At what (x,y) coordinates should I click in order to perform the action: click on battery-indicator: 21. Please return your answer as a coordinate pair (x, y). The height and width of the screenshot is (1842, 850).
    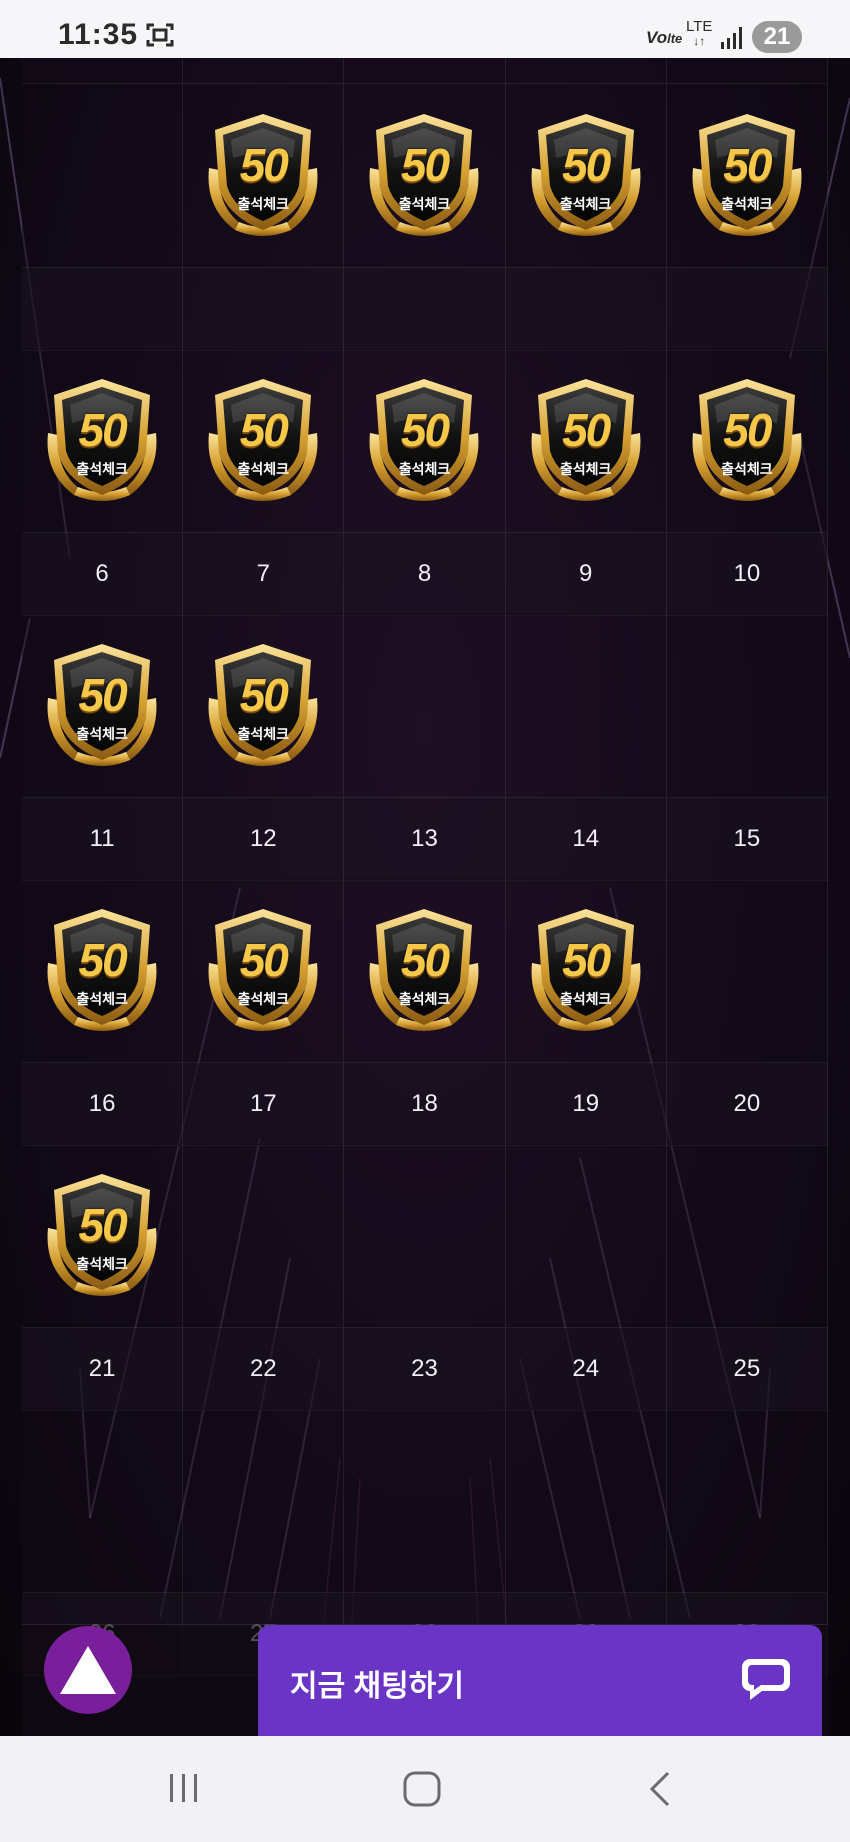
    Looking at the image, I should click on (777, 37).